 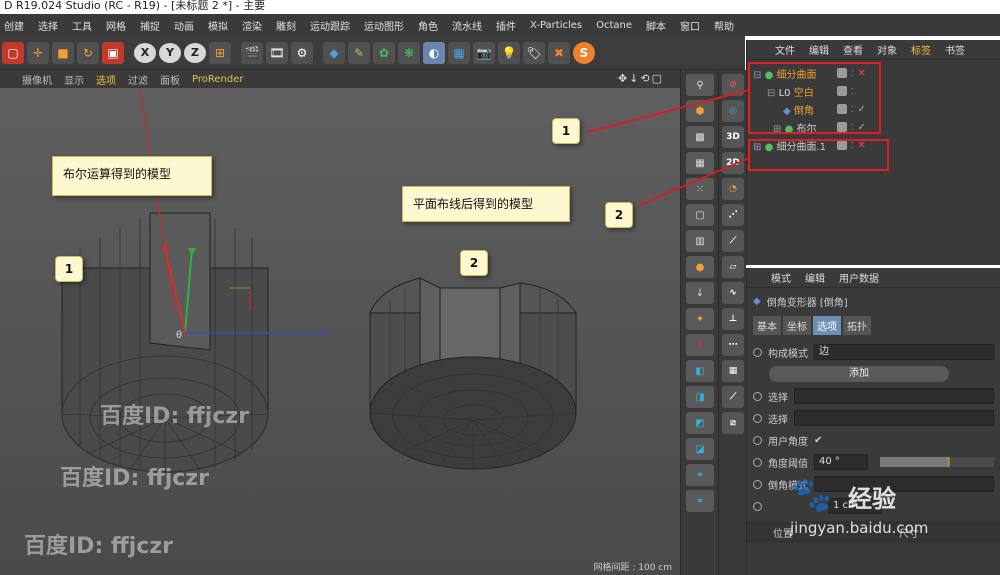 What do you see at coordinates (859, 374) in the screenshot?
I see `add-button: 添加` at bounding box center [859, 374].